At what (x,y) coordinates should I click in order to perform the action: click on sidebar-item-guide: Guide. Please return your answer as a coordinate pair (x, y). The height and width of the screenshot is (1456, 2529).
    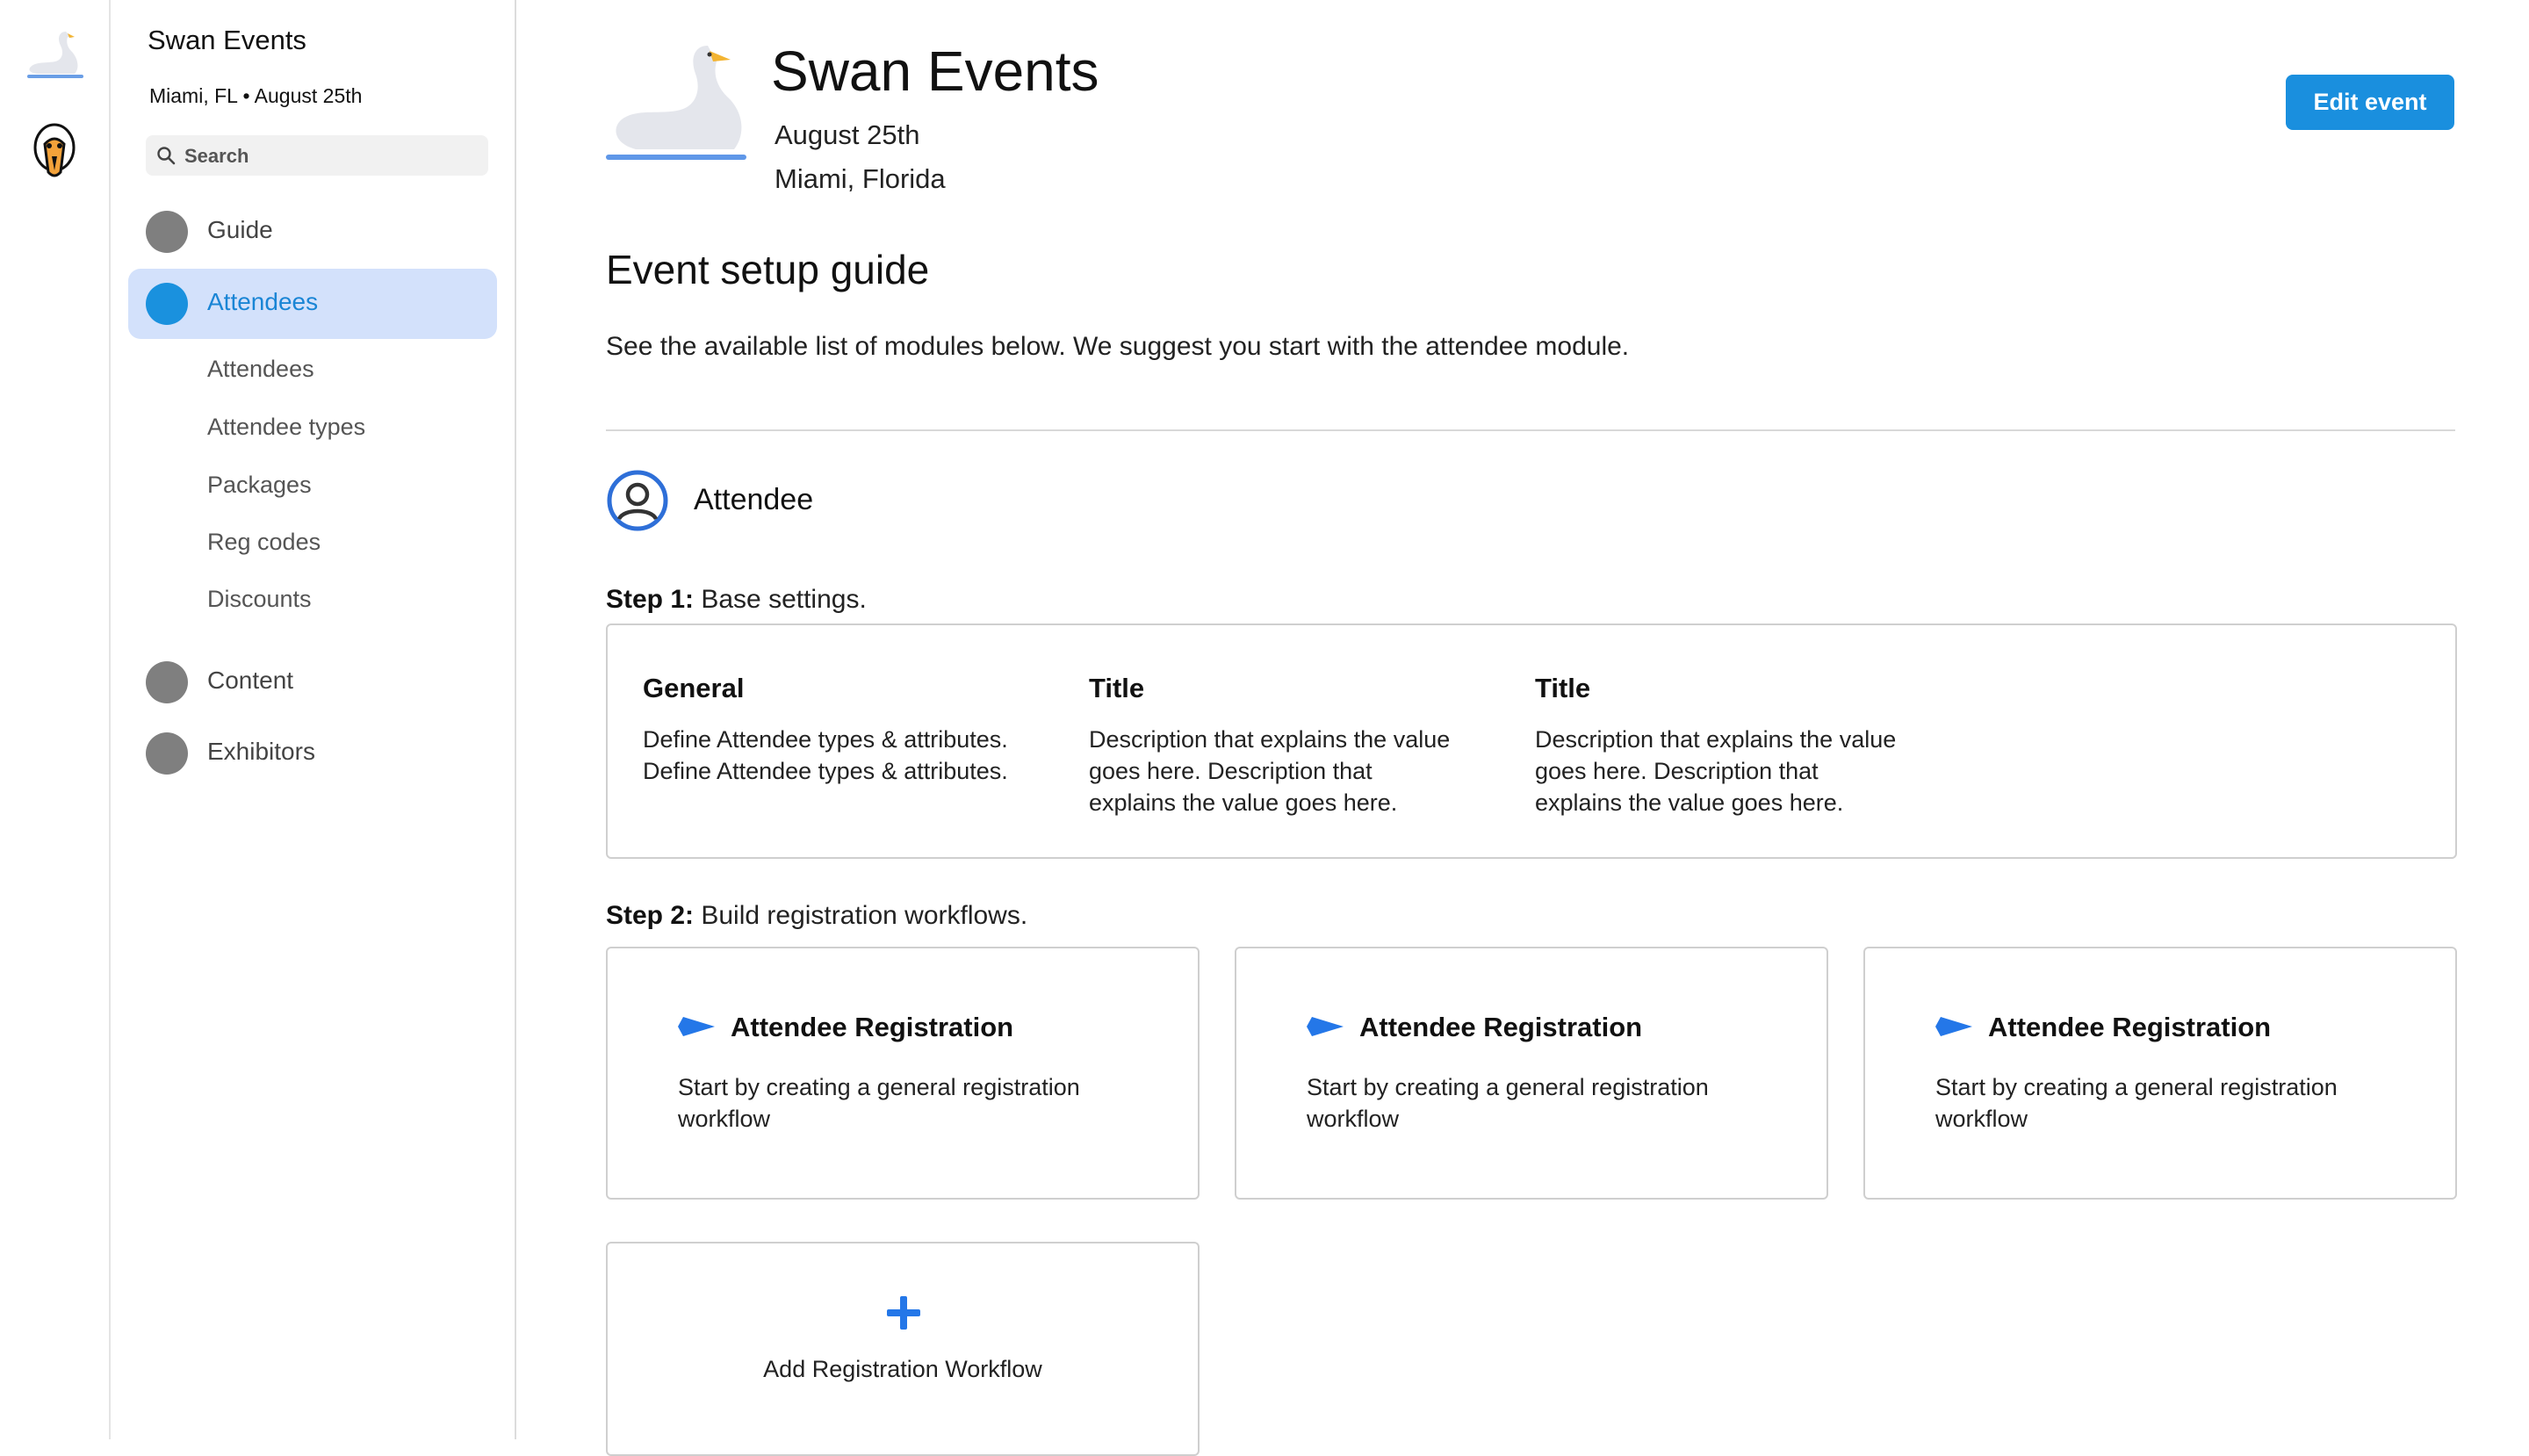
    Looking at the image, I should click on (313, 232).